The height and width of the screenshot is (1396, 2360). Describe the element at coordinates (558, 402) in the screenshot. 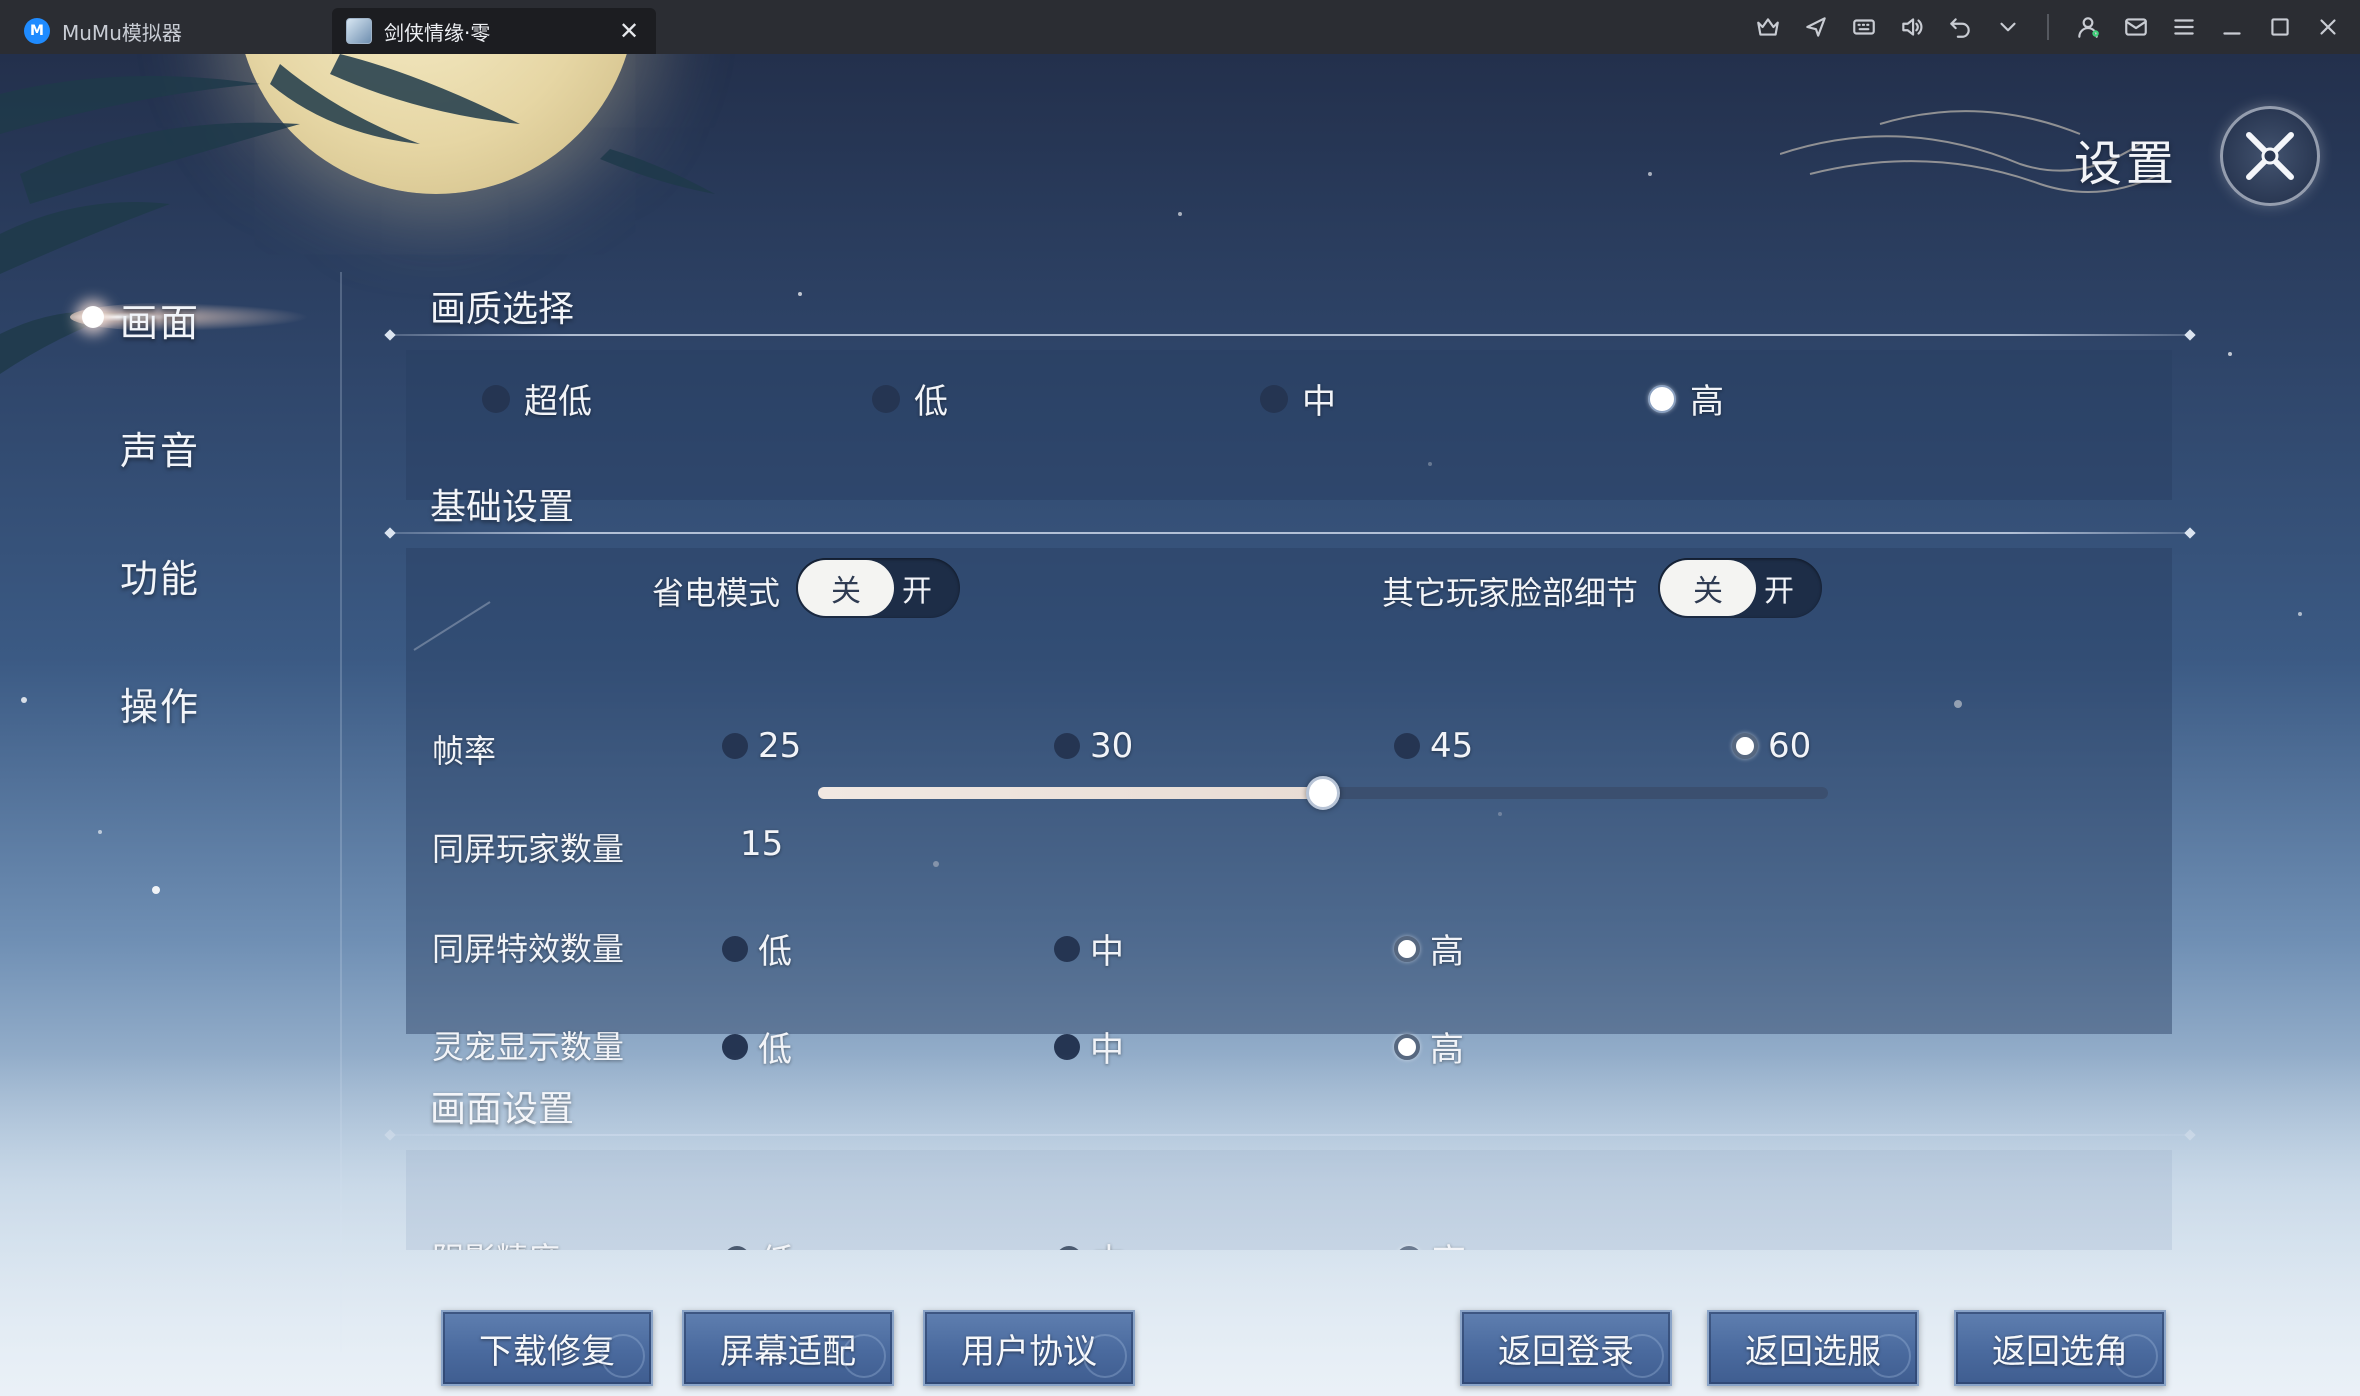

I see `option-label: 超低` at that location.